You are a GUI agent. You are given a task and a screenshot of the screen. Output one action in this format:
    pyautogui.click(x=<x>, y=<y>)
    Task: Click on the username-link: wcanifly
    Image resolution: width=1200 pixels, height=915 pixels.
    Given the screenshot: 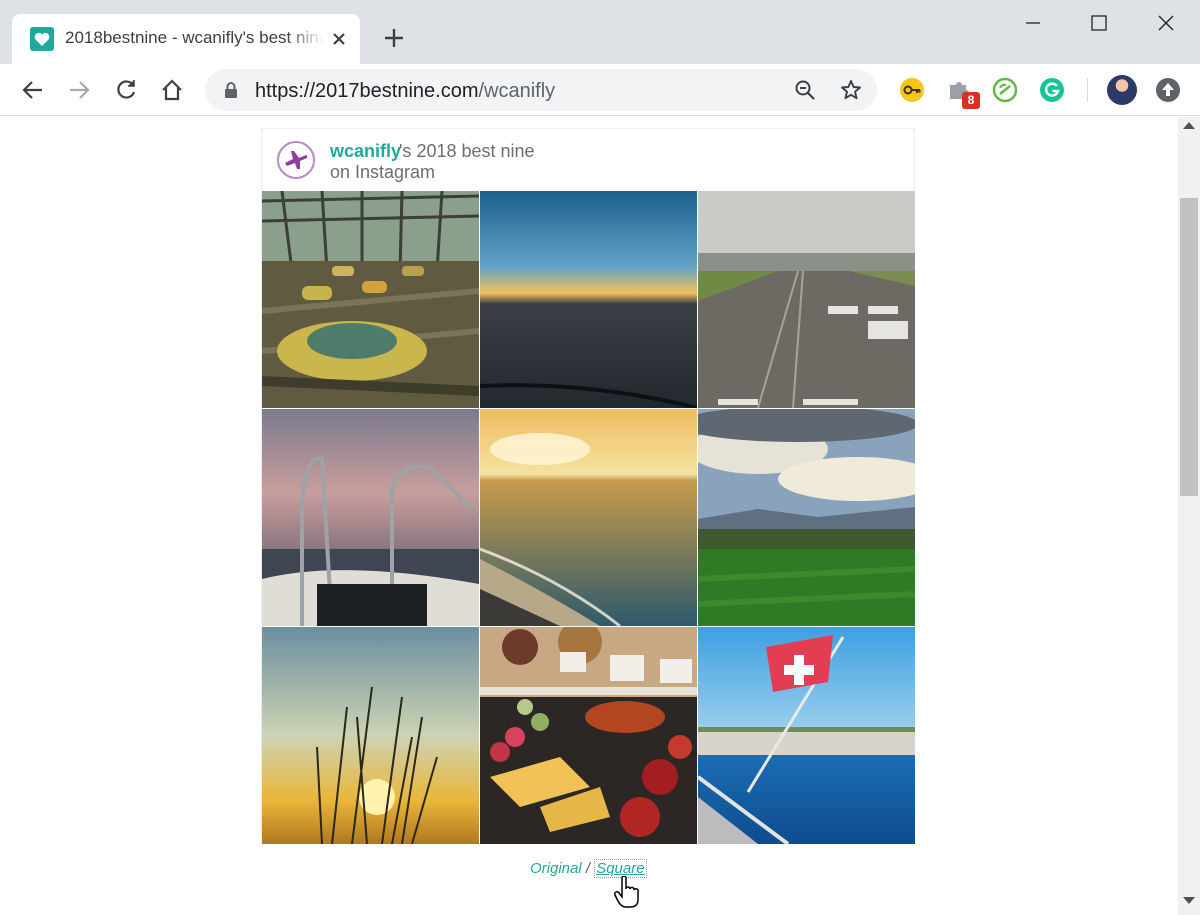 What is the action you would take?
    pyautogui.click(x=365, y=151)
    